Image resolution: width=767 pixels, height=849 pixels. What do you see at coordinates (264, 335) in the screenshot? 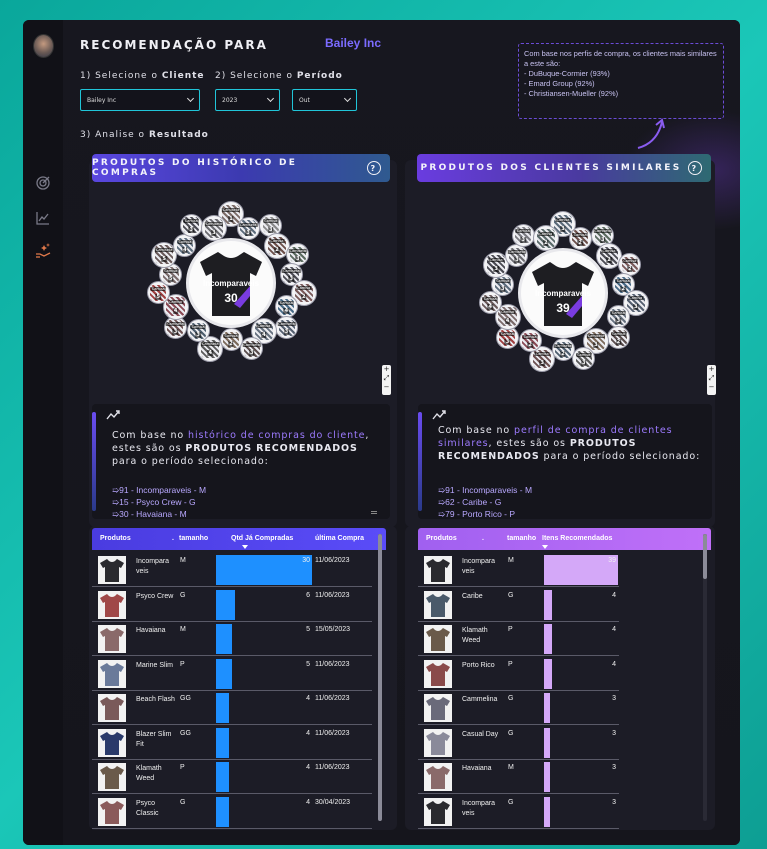
I see `bubble-count: 4` at bounding box center [264, 335].